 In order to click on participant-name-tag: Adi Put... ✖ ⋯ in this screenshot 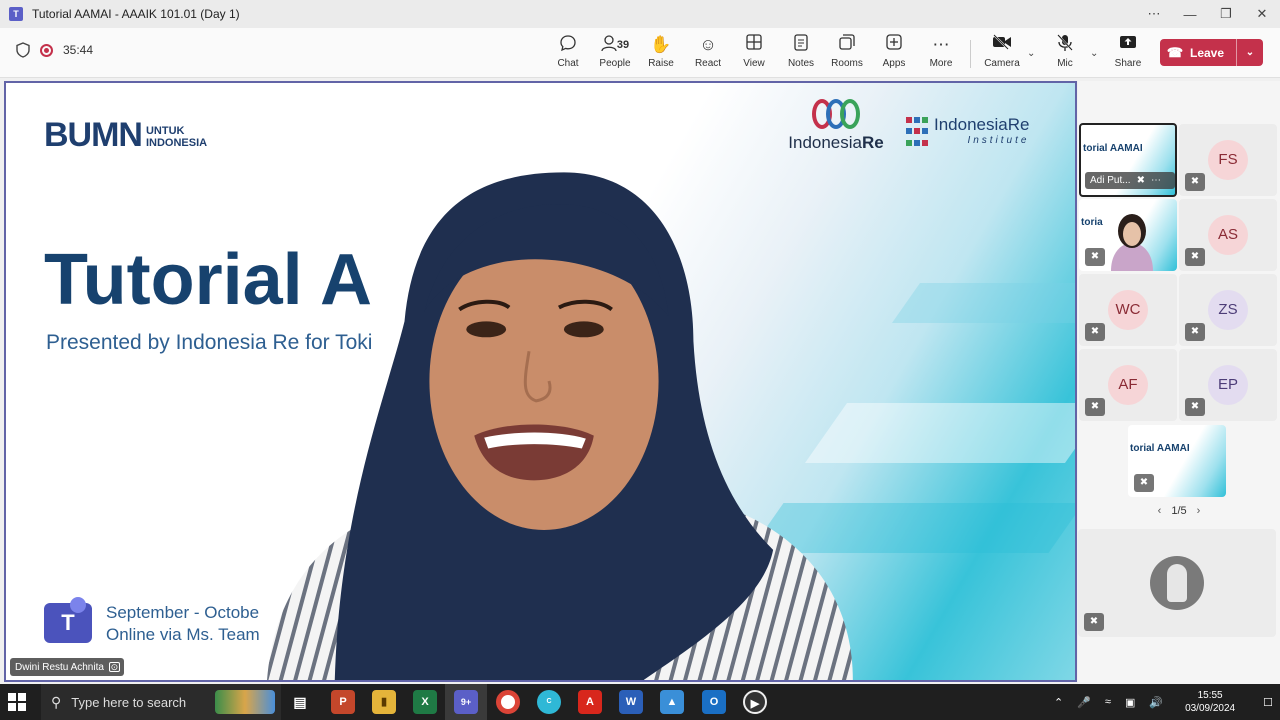, I will do `click(1130, 180)`.